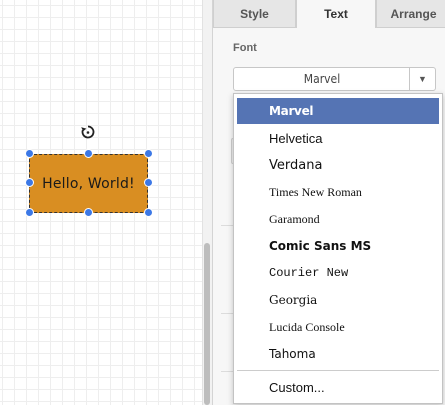  I want to click on chevron-down-icon: ▼, so click(422, 79).